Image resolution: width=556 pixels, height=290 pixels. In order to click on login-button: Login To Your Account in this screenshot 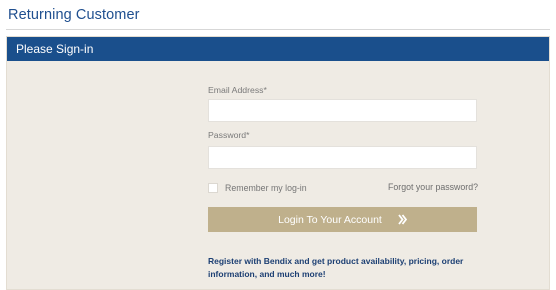, I will do `click(342, 219)`.